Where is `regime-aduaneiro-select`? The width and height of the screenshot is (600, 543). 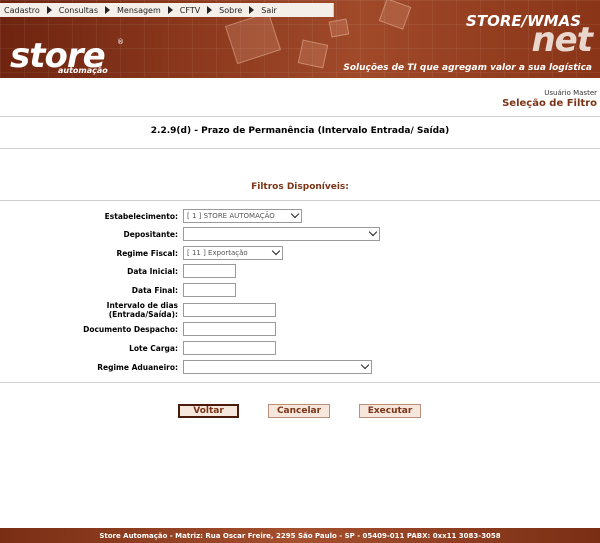
regime-aduaneiro-select is located at coordinates (277, 367).